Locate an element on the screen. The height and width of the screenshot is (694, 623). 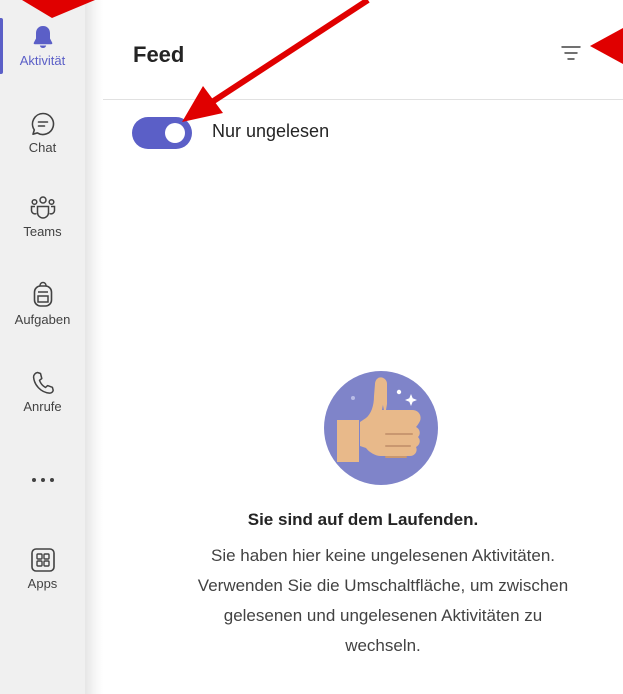
ellipsis-icon is located at coordinates (42, 480).